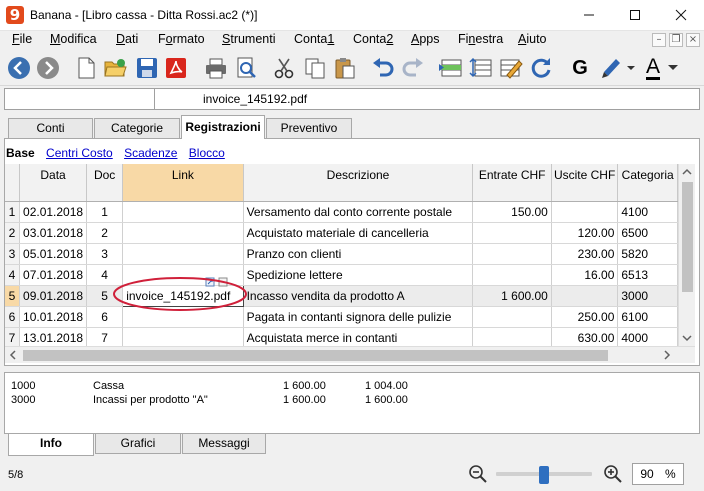  What do you see at coordinates (647, 336) in the screenshot?
I see `cell-categoria: 4000` at bounding box center [647, 336].